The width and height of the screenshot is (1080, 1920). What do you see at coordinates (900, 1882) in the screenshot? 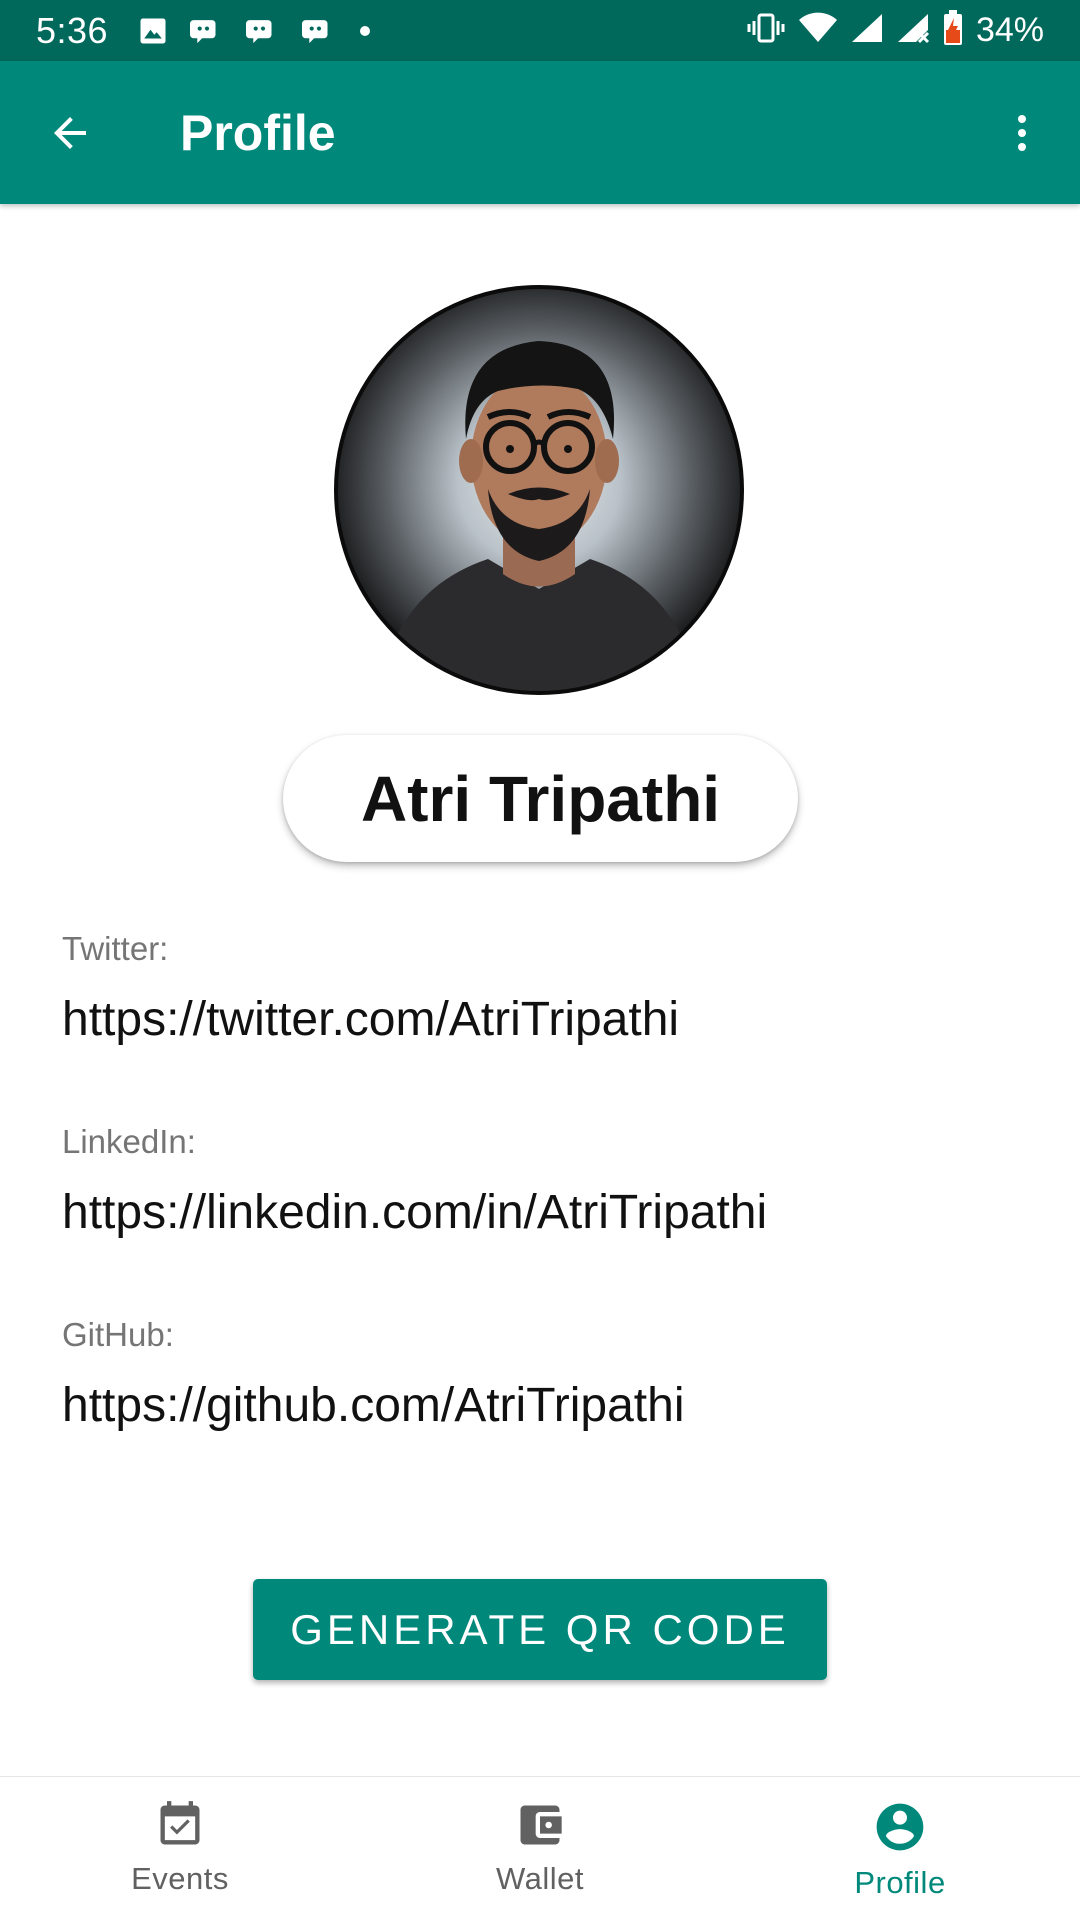
I see `nav-label-profile: Profile` at bounding box center [900, 1882].